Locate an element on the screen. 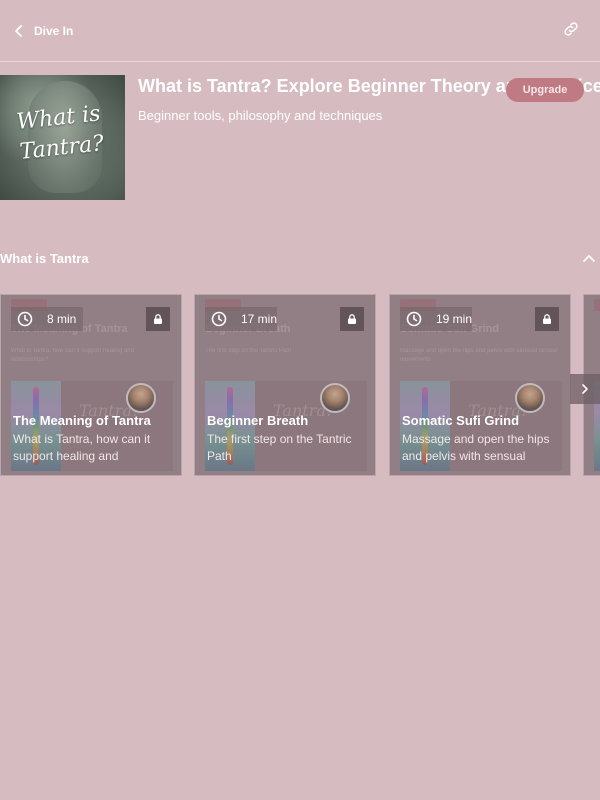  duration-label: 19 min is located at coordinates (454, 319).